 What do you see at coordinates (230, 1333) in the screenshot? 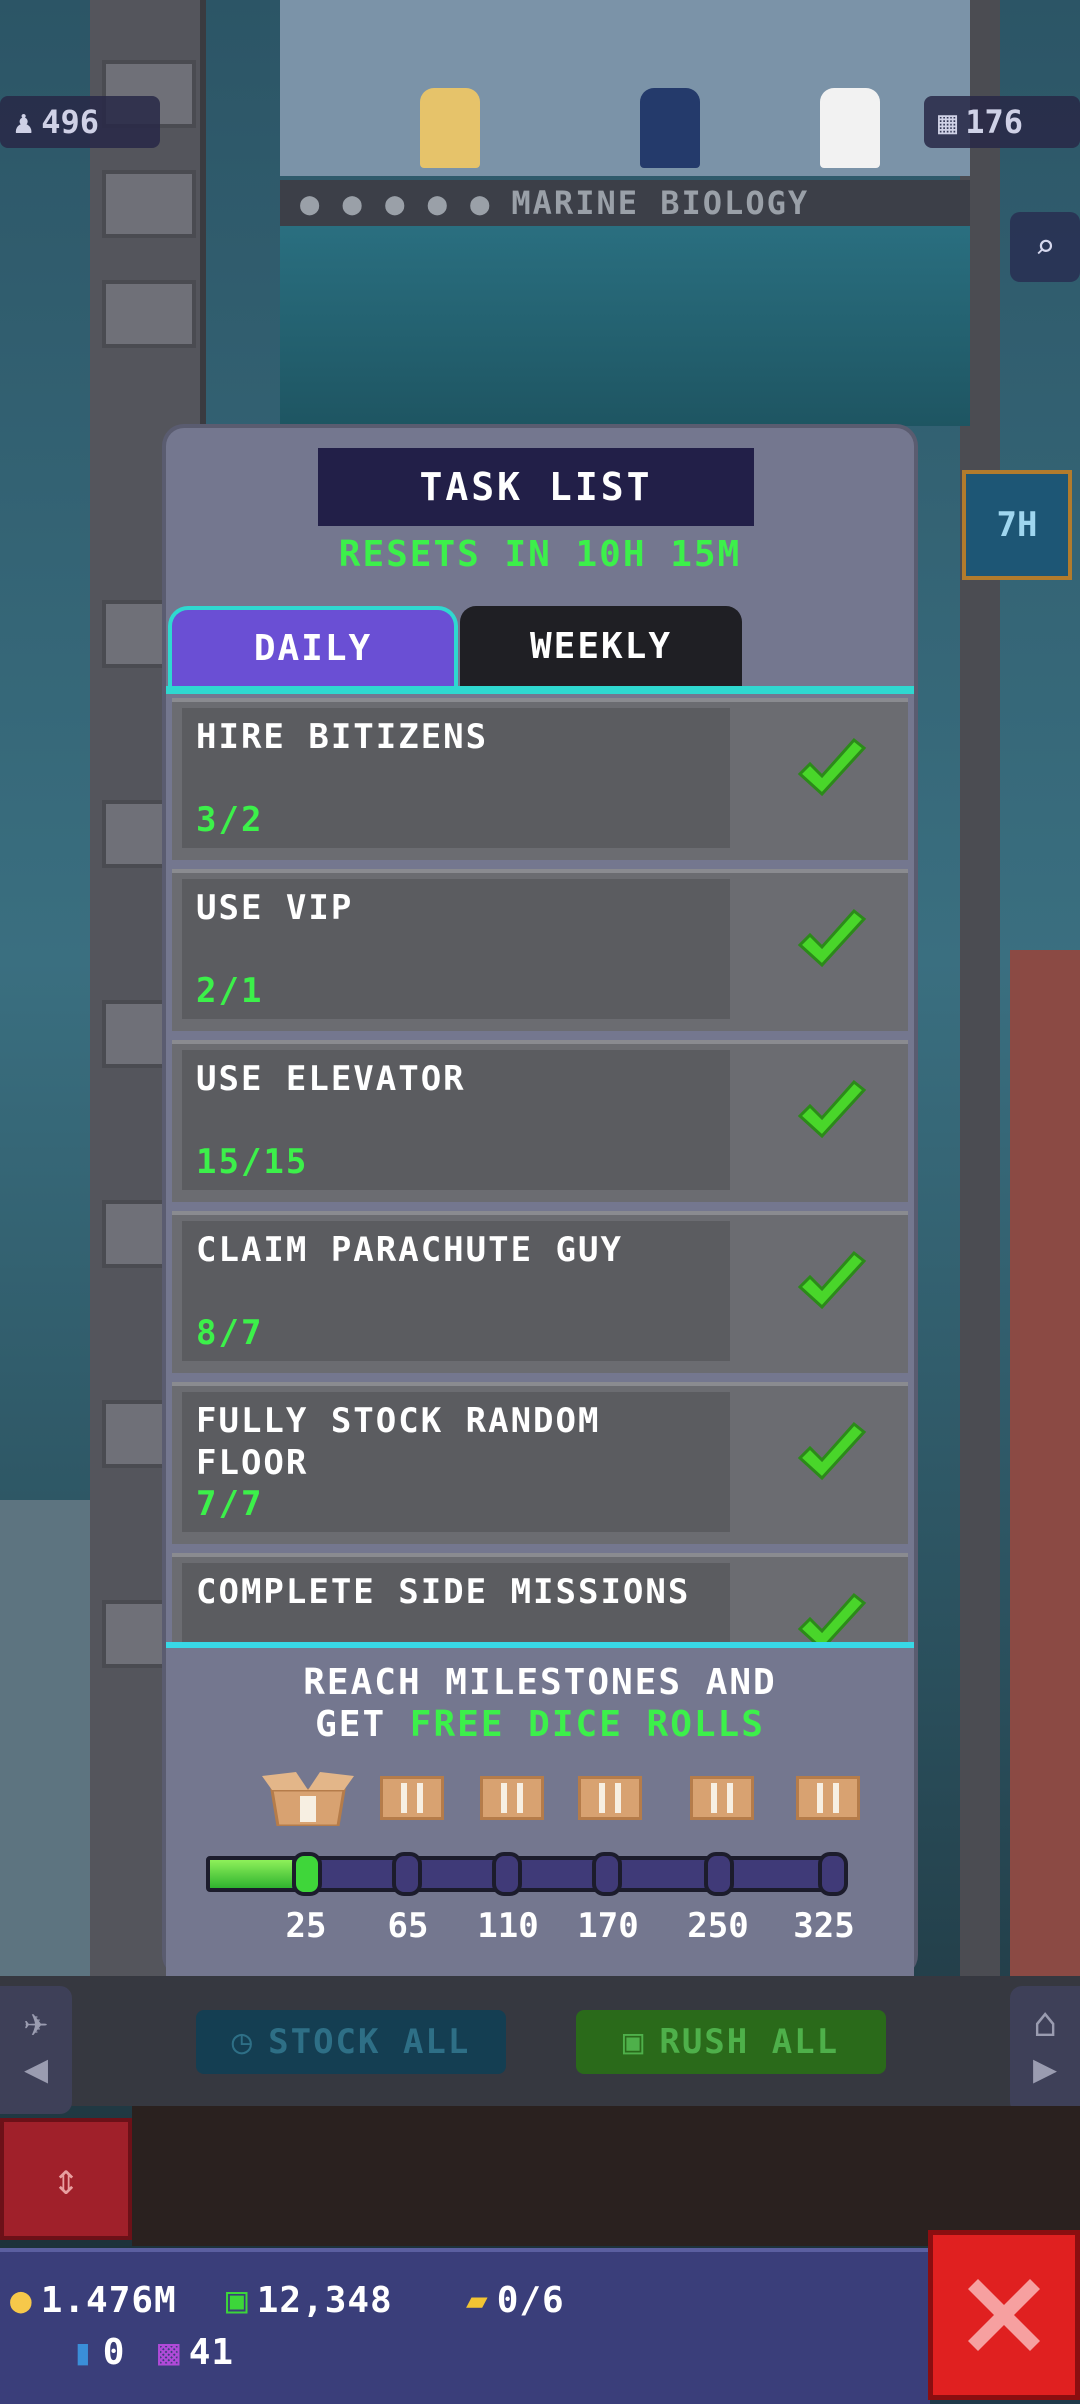
I see `task-progress: 8/7` at bounding box center [230, 1333].